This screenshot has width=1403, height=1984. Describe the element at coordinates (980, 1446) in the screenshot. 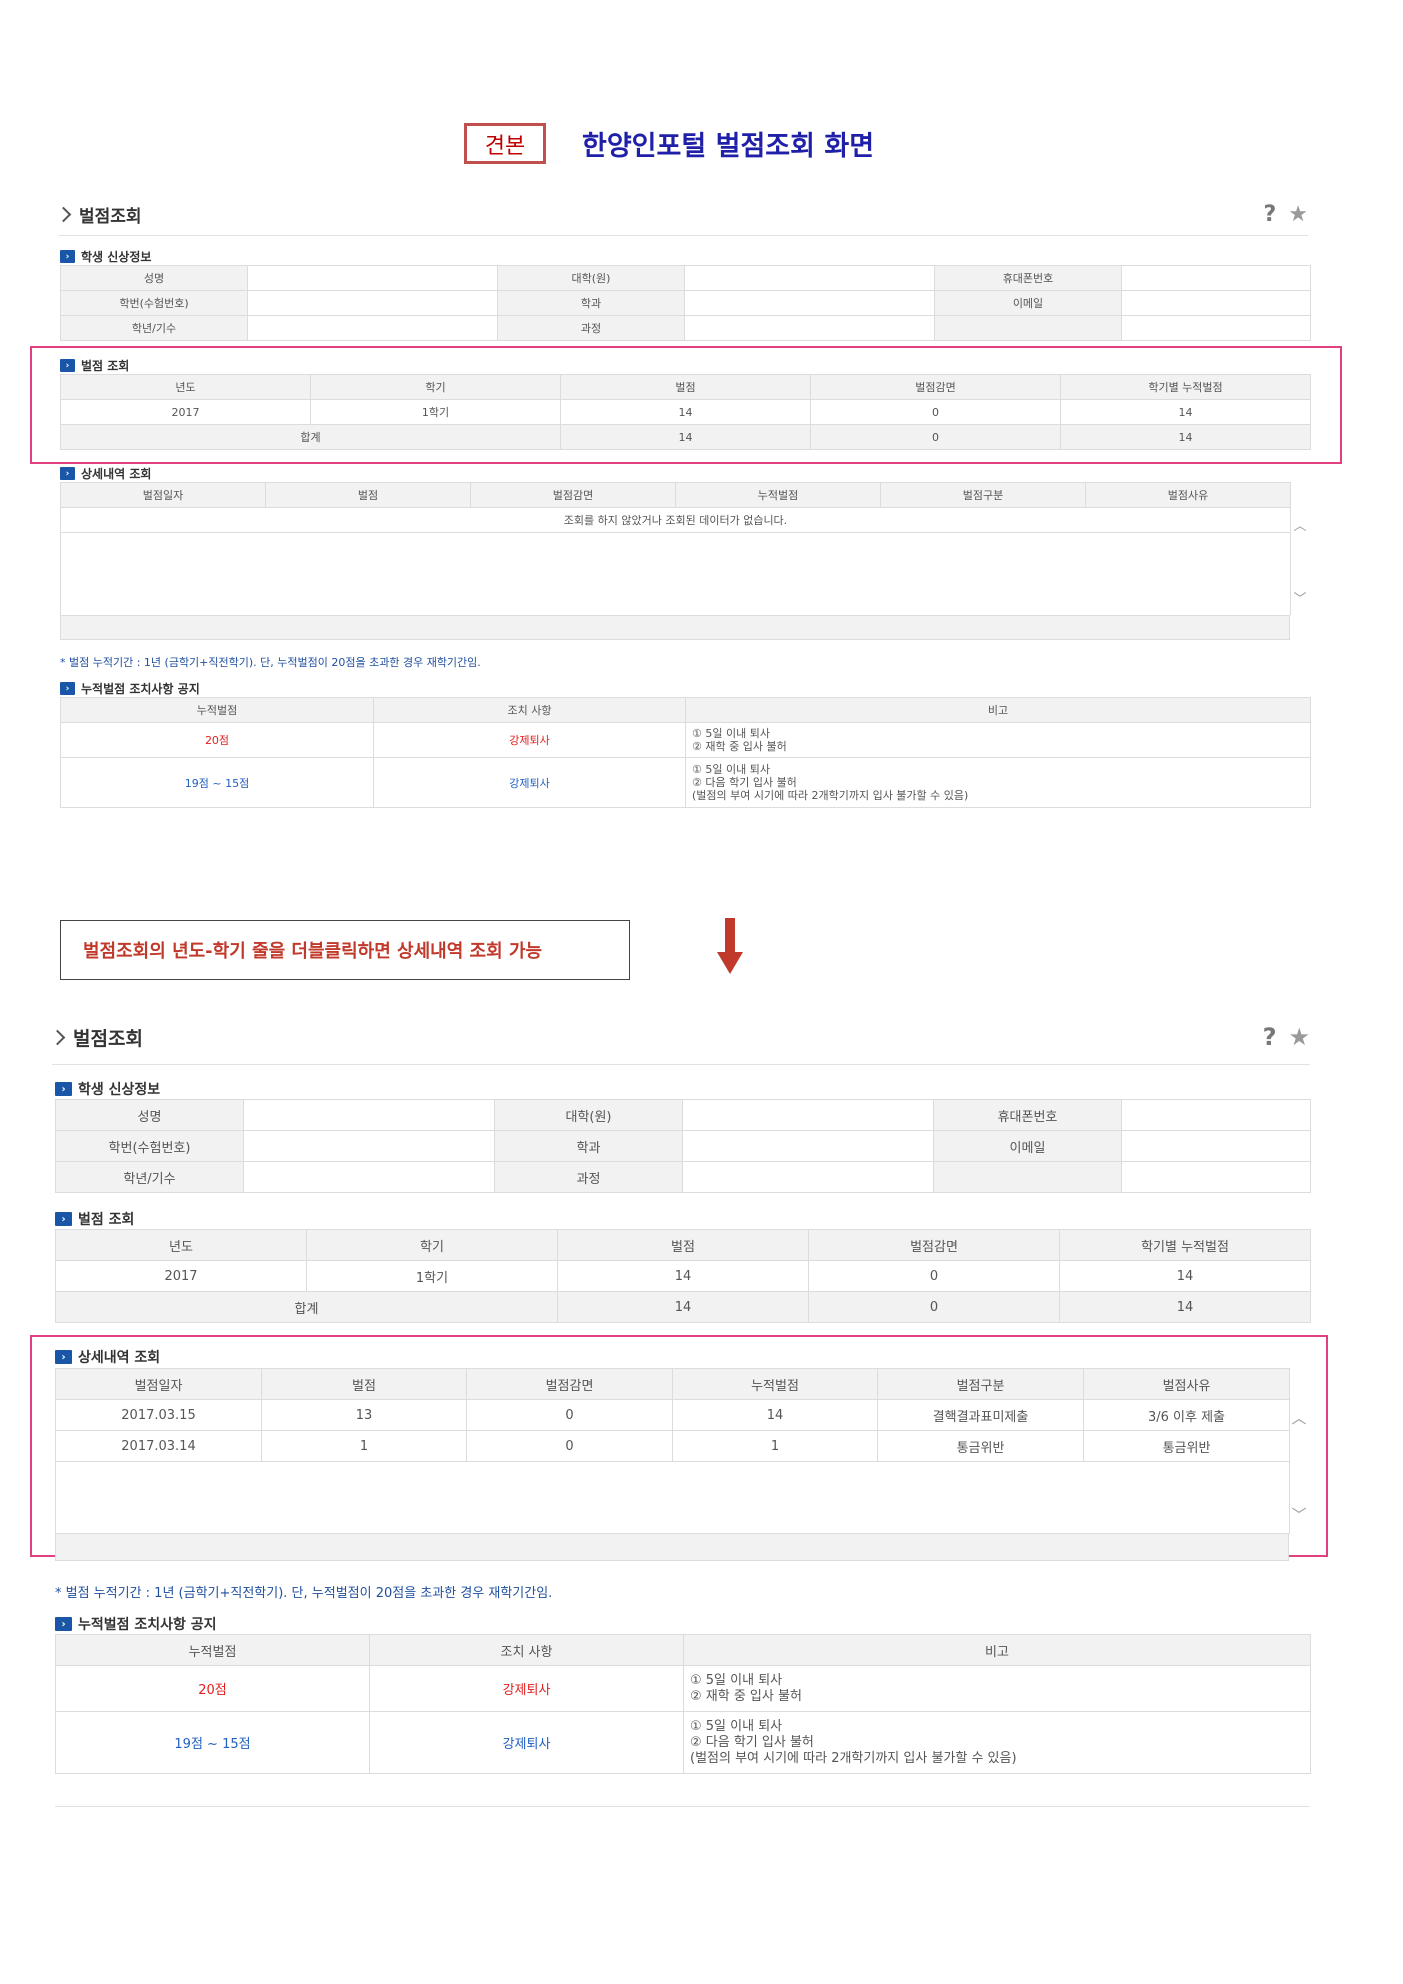

I see `detail-category: 통금위반` at that location.